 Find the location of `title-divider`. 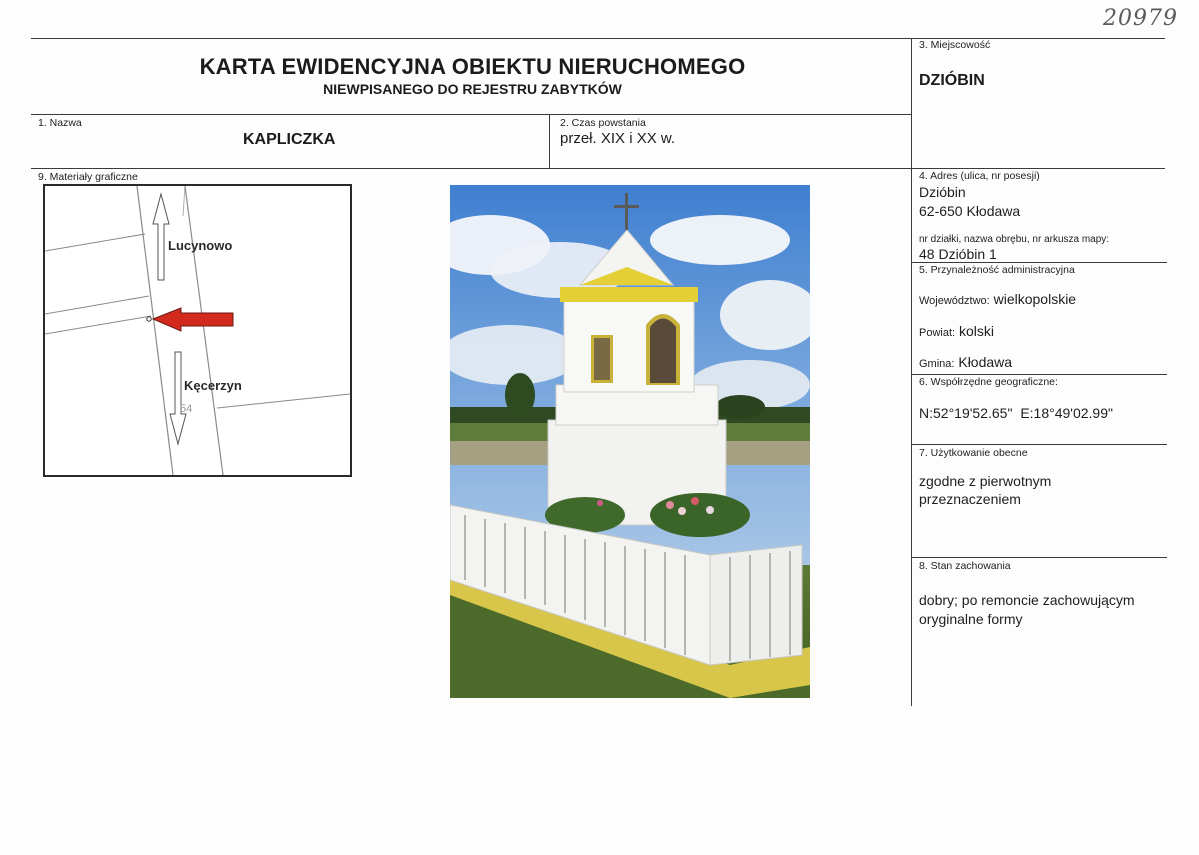

title-divider is located at coordinates (471, 114).